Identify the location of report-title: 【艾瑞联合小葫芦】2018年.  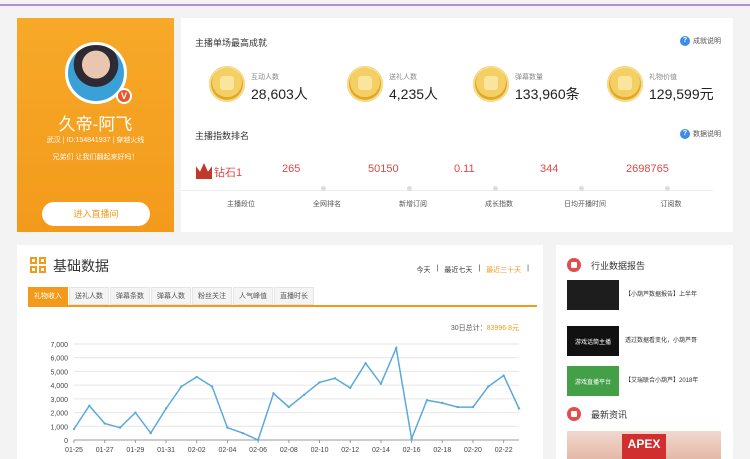
(662, 381).